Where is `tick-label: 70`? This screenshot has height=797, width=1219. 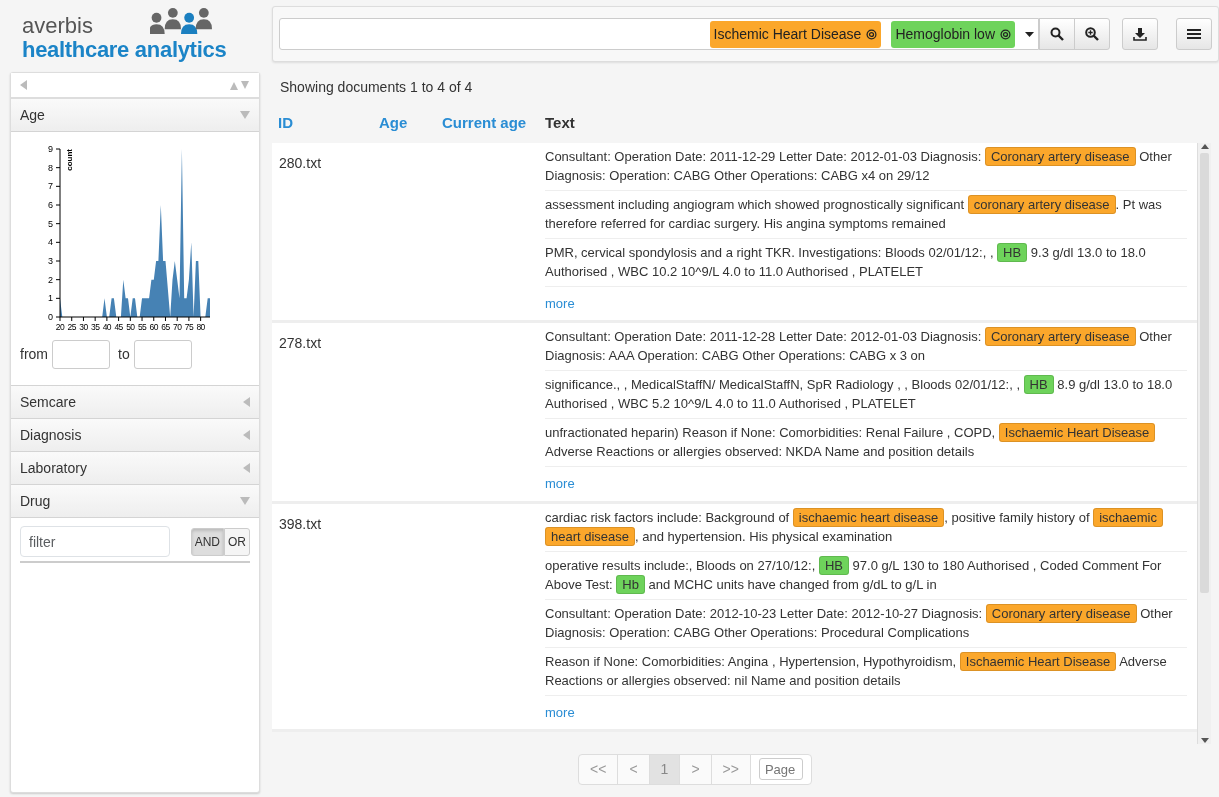
tick-label: 70 is located at coordinates (177, 327).